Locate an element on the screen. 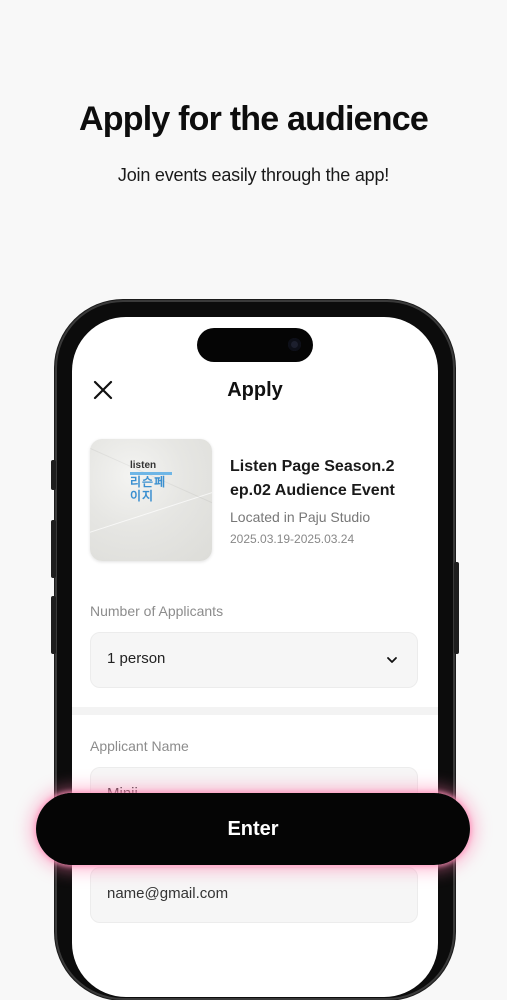 The height and width of the screenshot is (1000, 507). event-logo: listen 리슨페이지 is located at coordinates (153, 482).